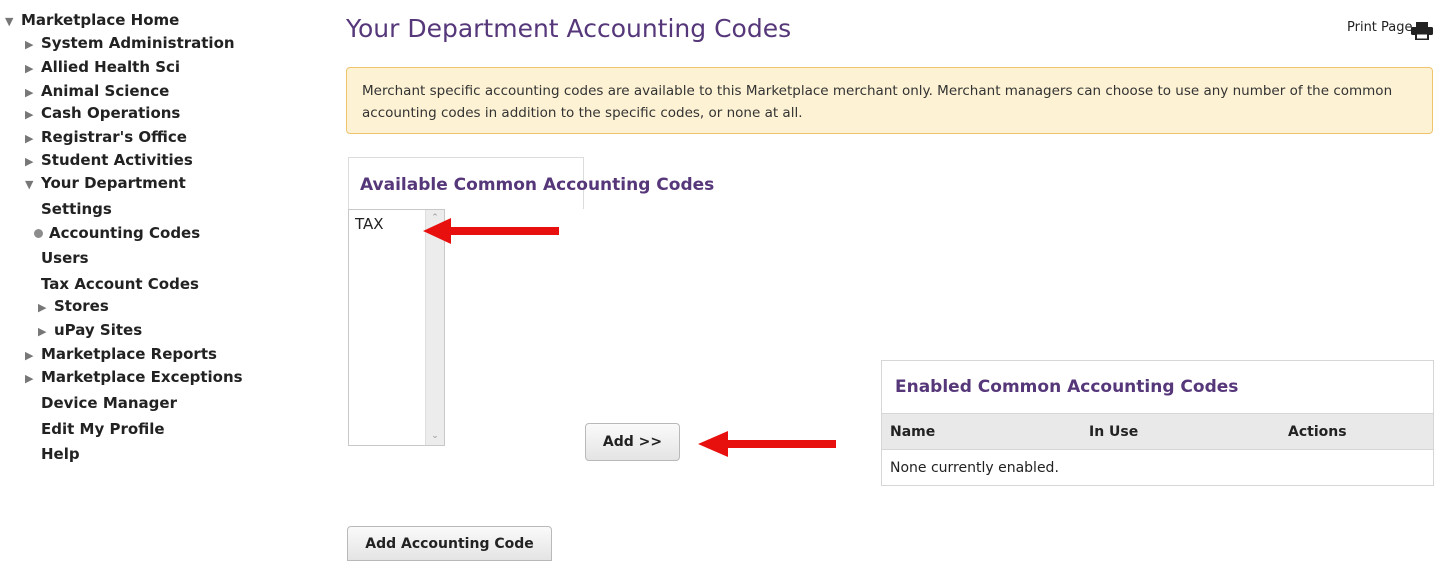 Image resolution: width=1453 pixels, height=561 pixels. I want to click on sidebar-item-upay-sites: ▶ uPay Sites, so click(90, 331).